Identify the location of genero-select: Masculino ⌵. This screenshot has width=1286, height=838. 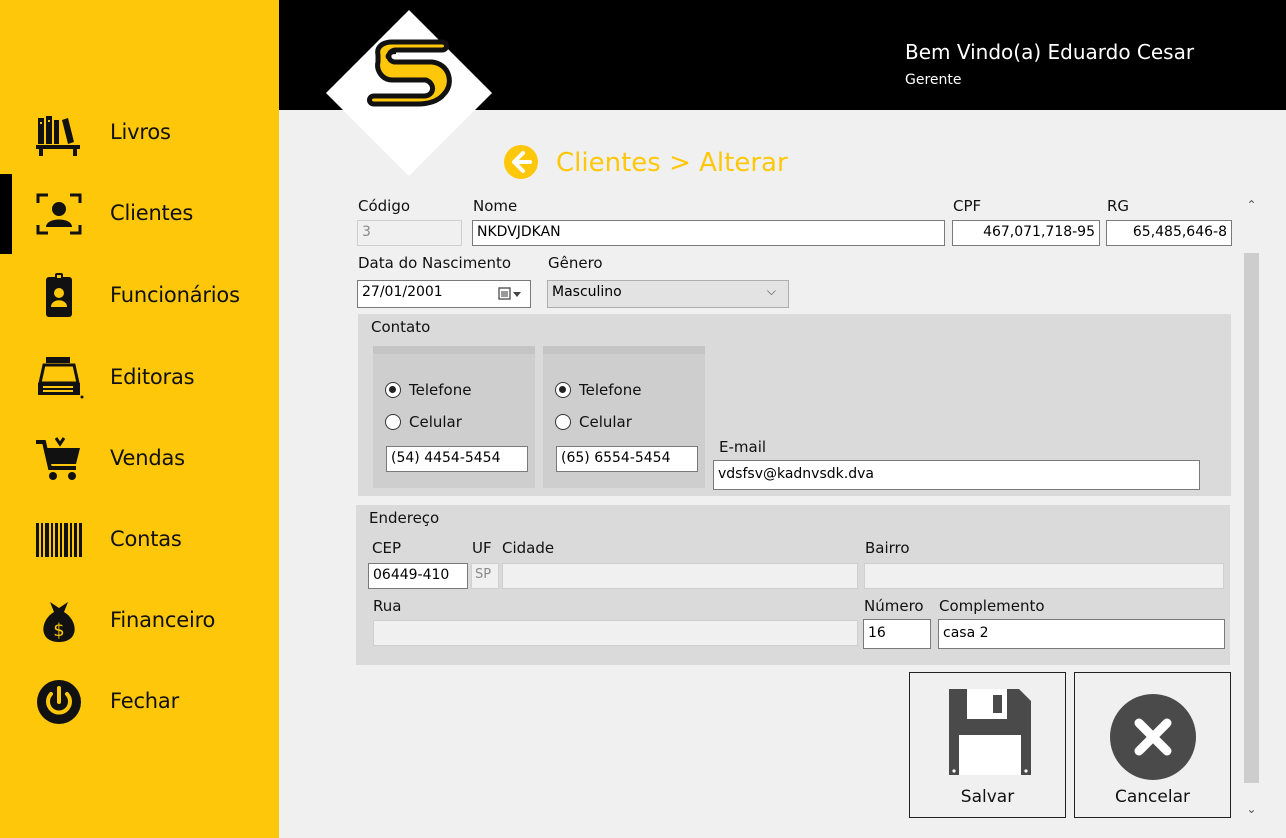
(668, 294).